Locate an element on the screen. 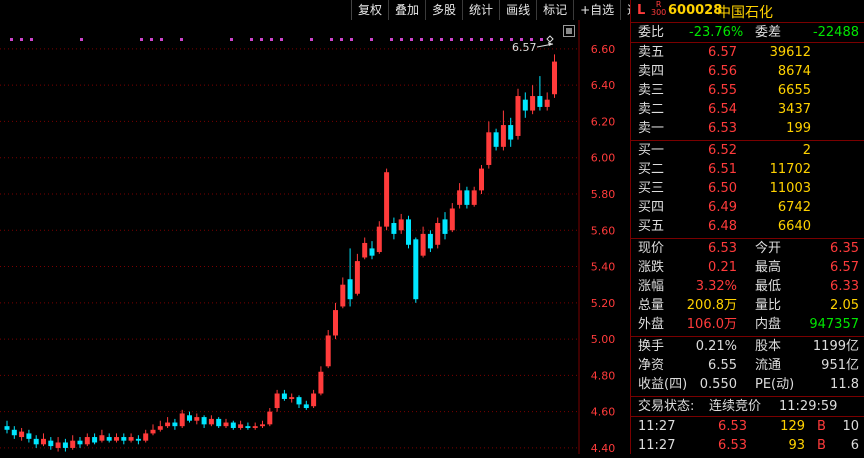  bids-row: 买二 6.51 11702 is located at coordinates (747, 169).